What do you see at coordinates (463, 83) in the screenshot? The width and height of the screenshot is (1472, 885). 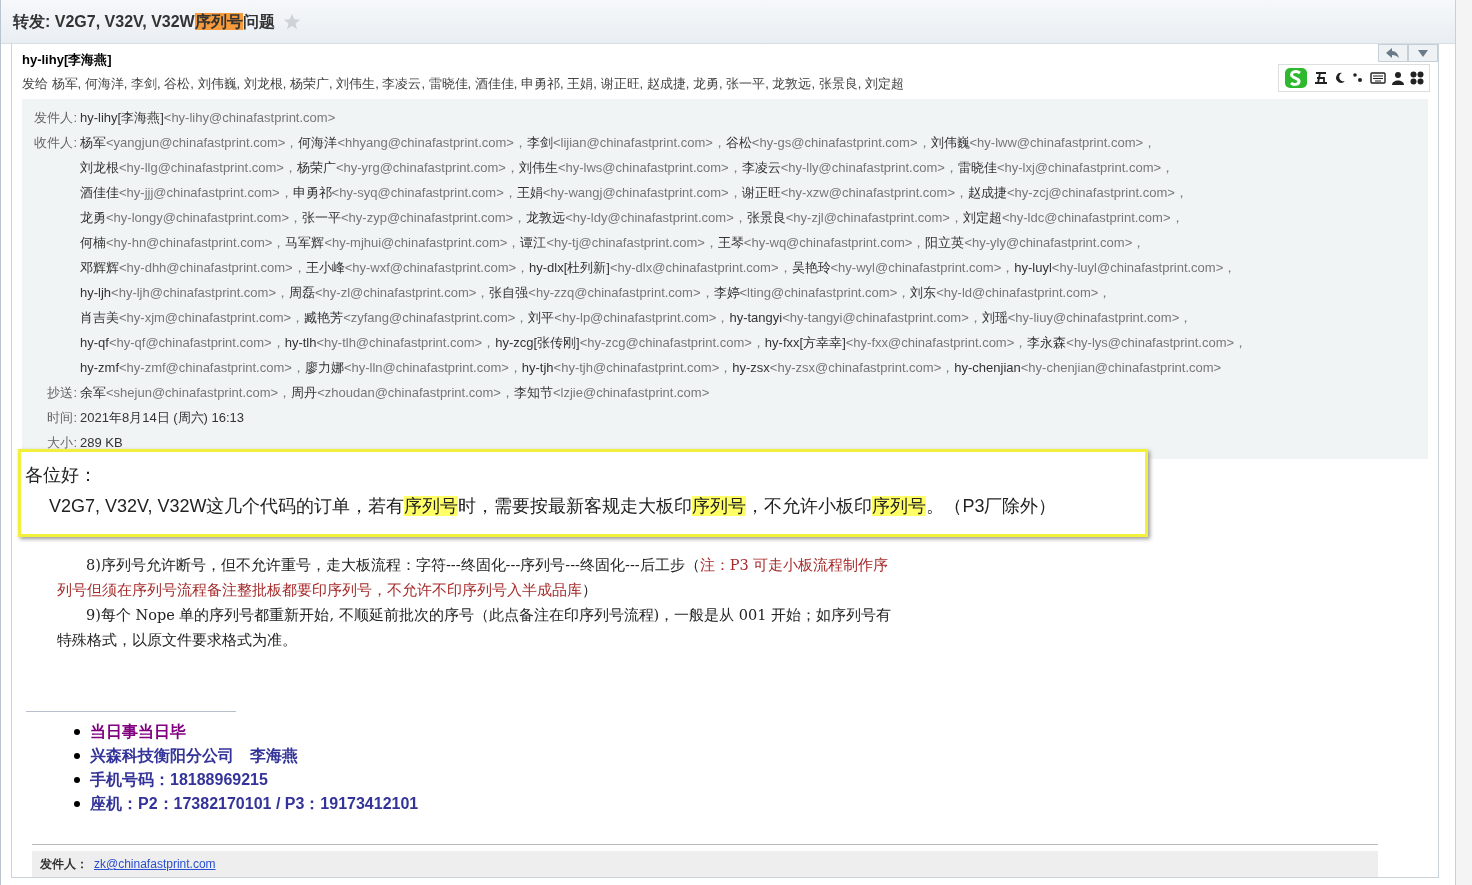 I see `recipients-summary: 发给 杨军, 何海洋, 李剑, 谷松, 刘伟巍, 刘龙根, 杨荣广, 刘伟生, 李凌云, 雷晓佳, 酒佳佳, 申勇祁, 王娟, 谢正旺, 赵成捷, 龙勇, 张一平, 龙敦远, 张景良, 刘定超` at bounding box center [463, 83].